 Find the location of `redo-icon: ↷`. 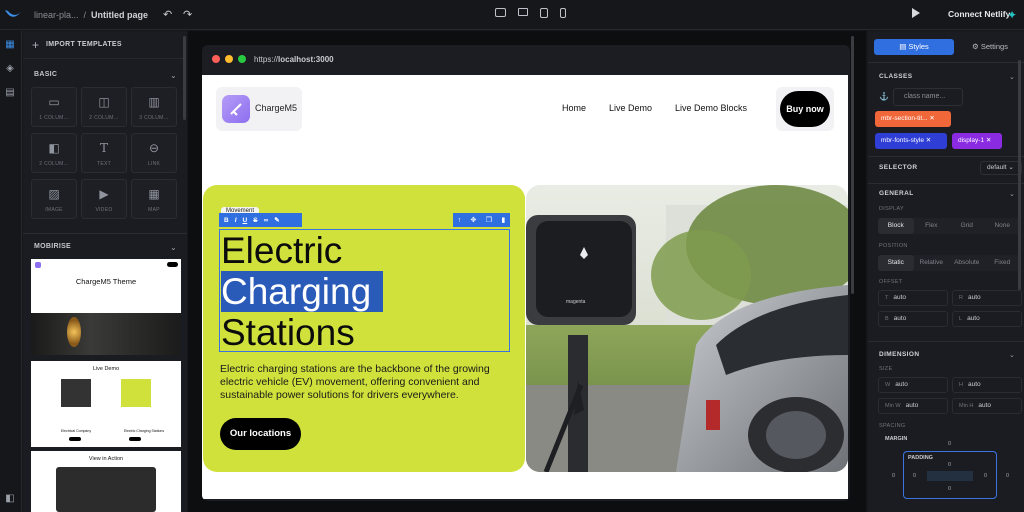

redo-icon: ↷ is located at coordinates (187, 14).